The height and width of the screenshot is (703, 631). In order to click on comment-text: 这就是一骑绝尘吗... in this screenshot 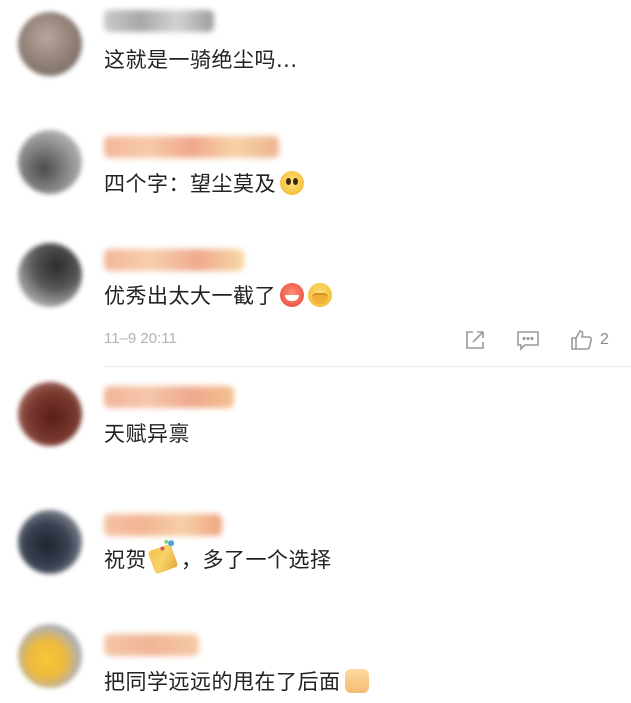, I will do `click(201, 60)`.